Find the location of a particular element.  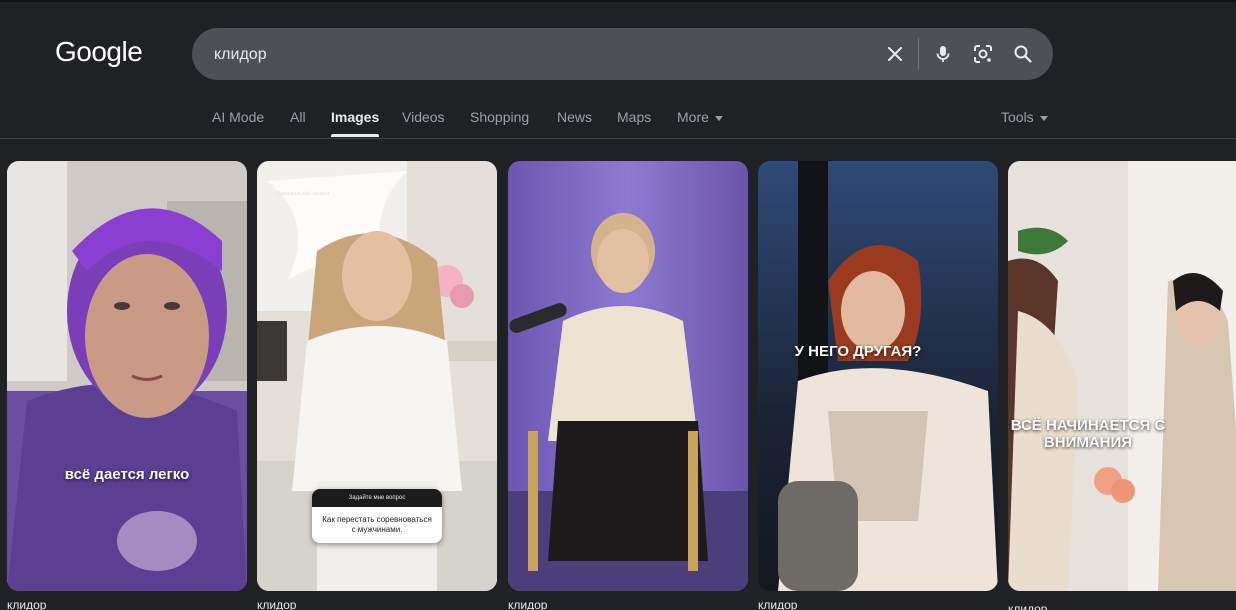

tools-button: Tools is located at coordinates (1024, 117).